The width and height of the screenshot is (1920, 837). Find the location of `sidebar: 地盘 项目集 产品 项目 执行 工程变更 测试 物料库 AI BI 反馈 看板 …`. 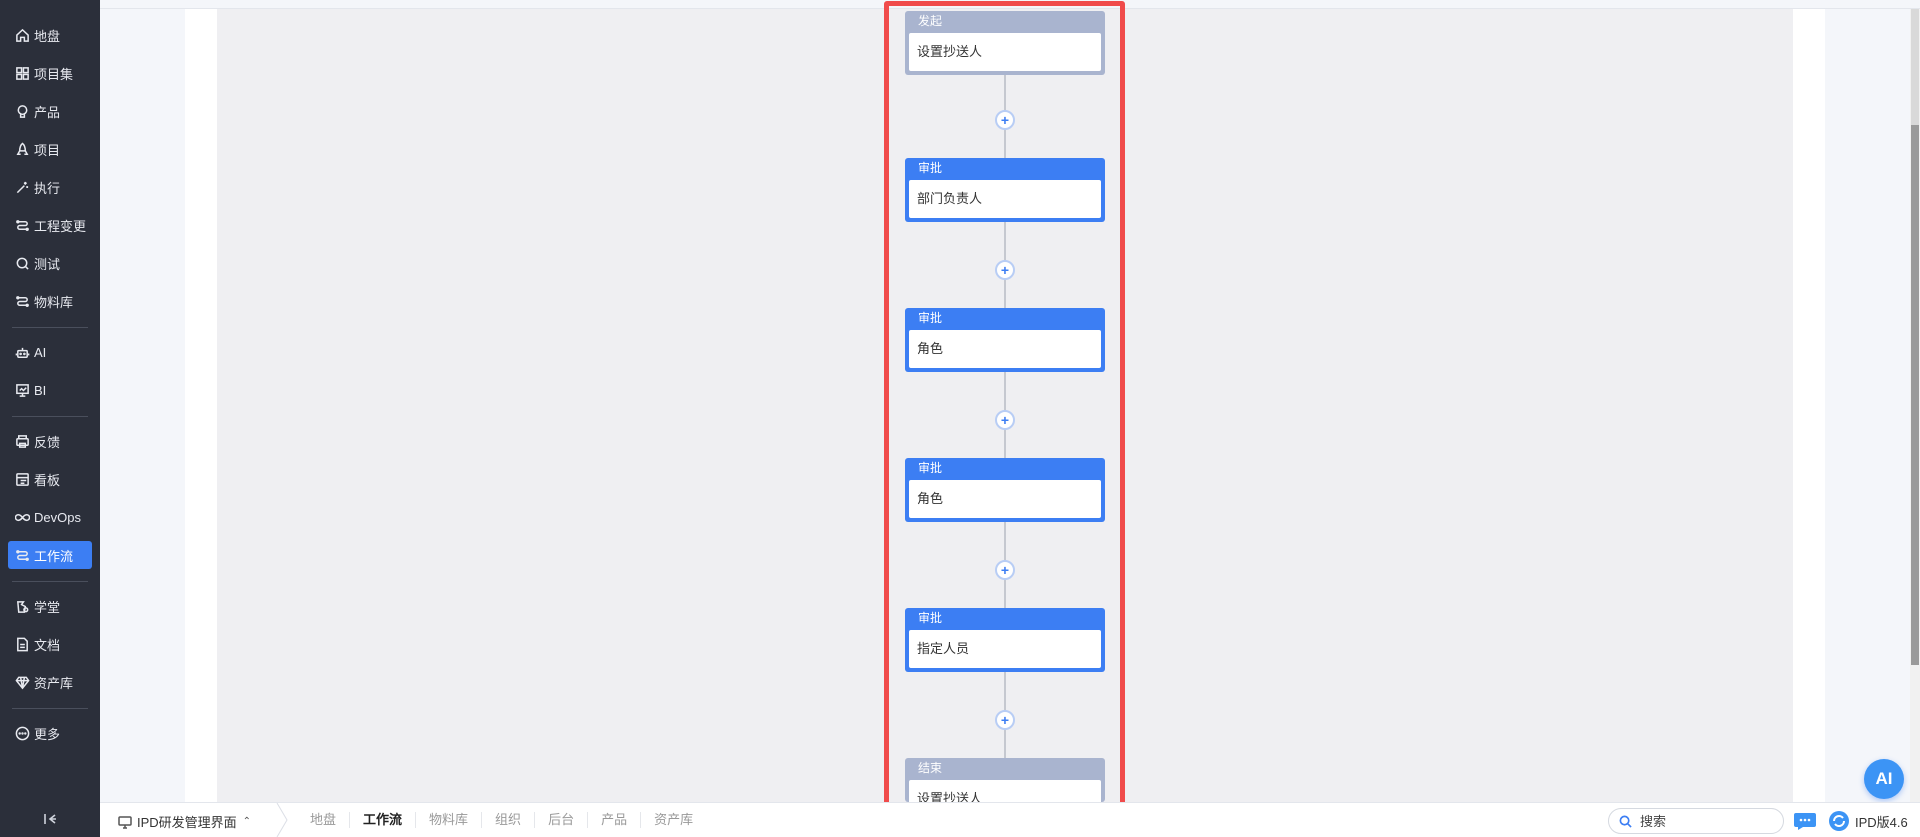

sidebar: 地盘 项目集 产品 项目 执行 工程变更 测试 物料库 AI BI 反馈 看板 … is located at coordinates (50, 418).